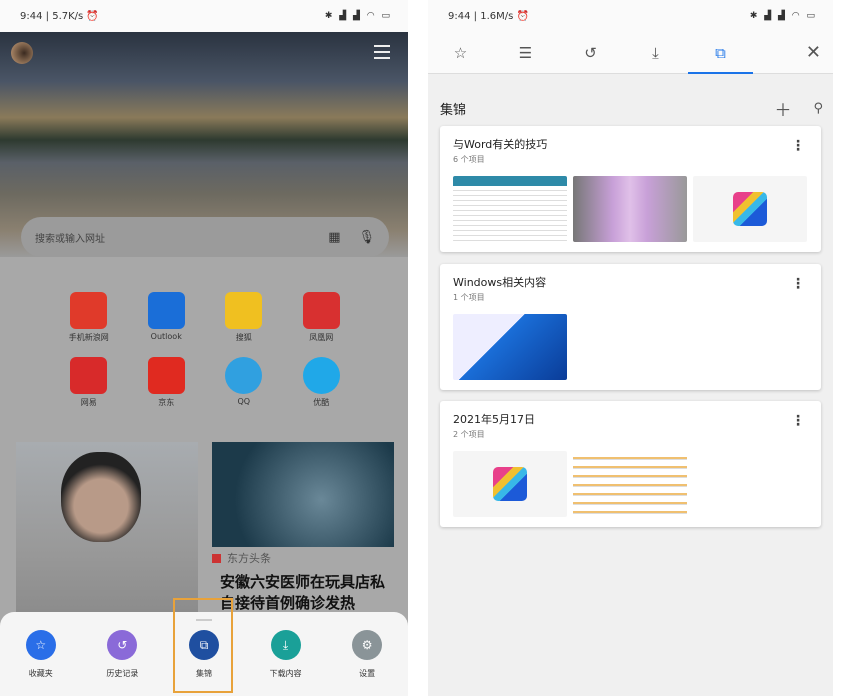  I want to click on history-button: ↺ 历史记录, so click(122, 663).